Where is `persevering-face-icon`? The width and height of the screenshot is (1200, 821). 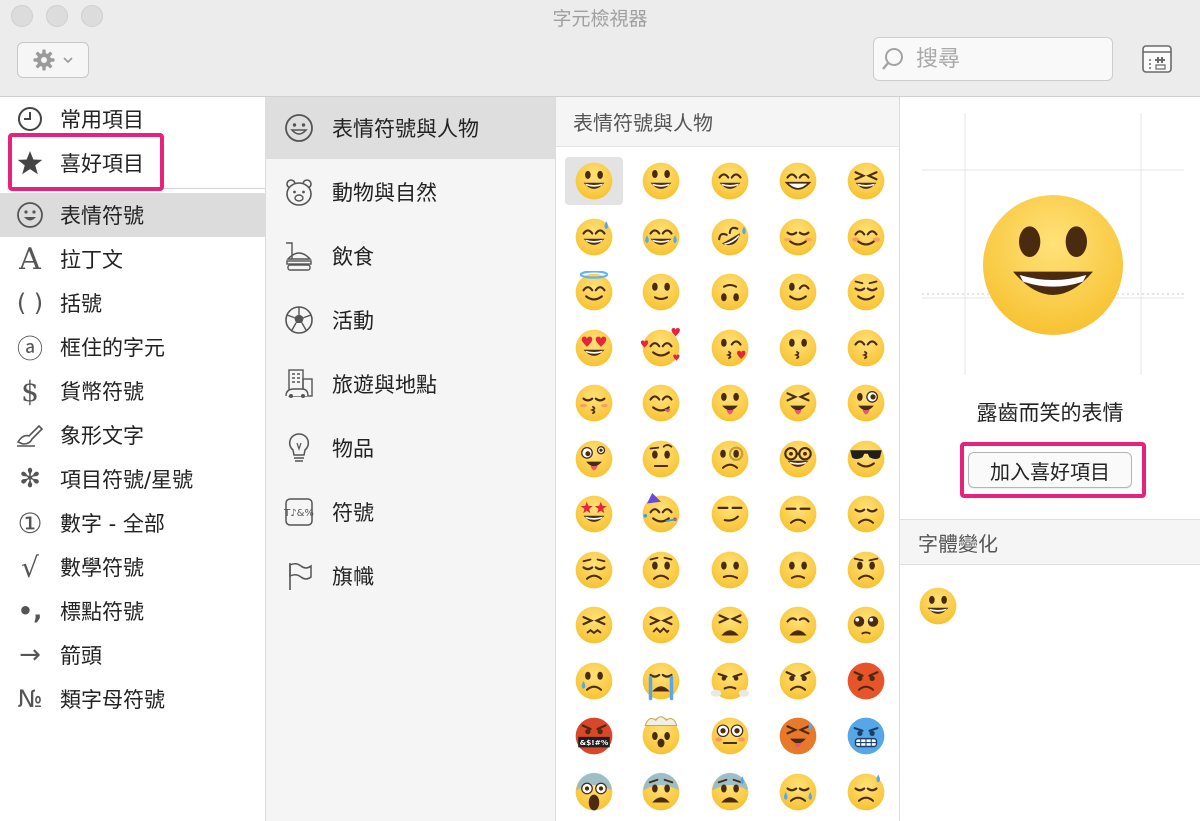
persevering-face-icon is located at coordinates (594, 625).